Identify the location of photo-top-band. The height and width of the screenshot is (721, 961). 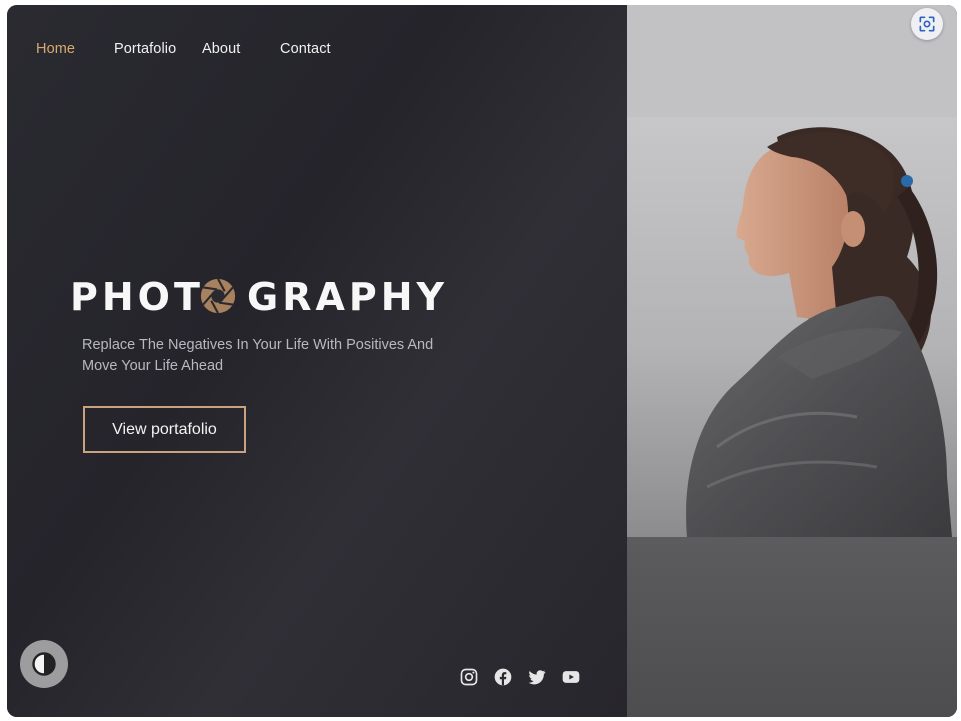
(792, 61).